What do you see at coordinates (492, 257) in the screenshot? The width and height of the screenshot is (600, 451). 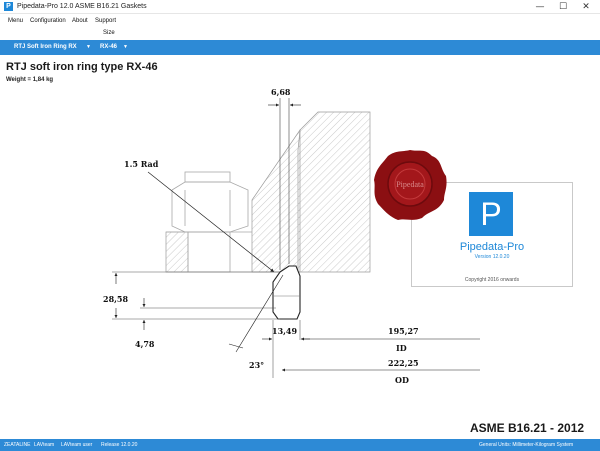 I see `product-version: Version 12.0.20` at bounding box center [492, 257].